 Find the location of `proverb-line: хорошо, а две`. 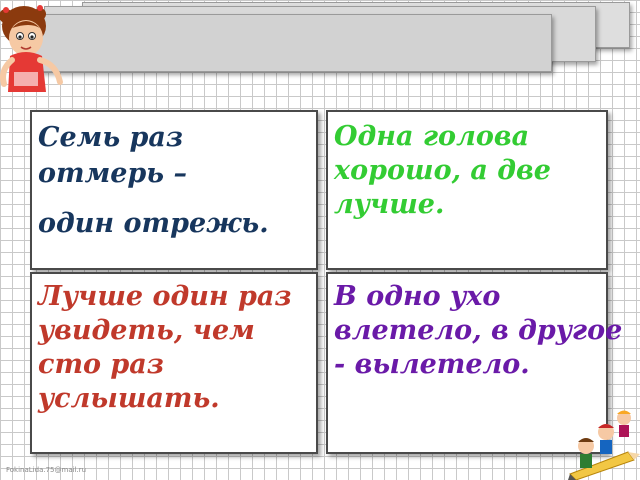

proverb-line: хорошо, а две is located at coordinates (442, 170).